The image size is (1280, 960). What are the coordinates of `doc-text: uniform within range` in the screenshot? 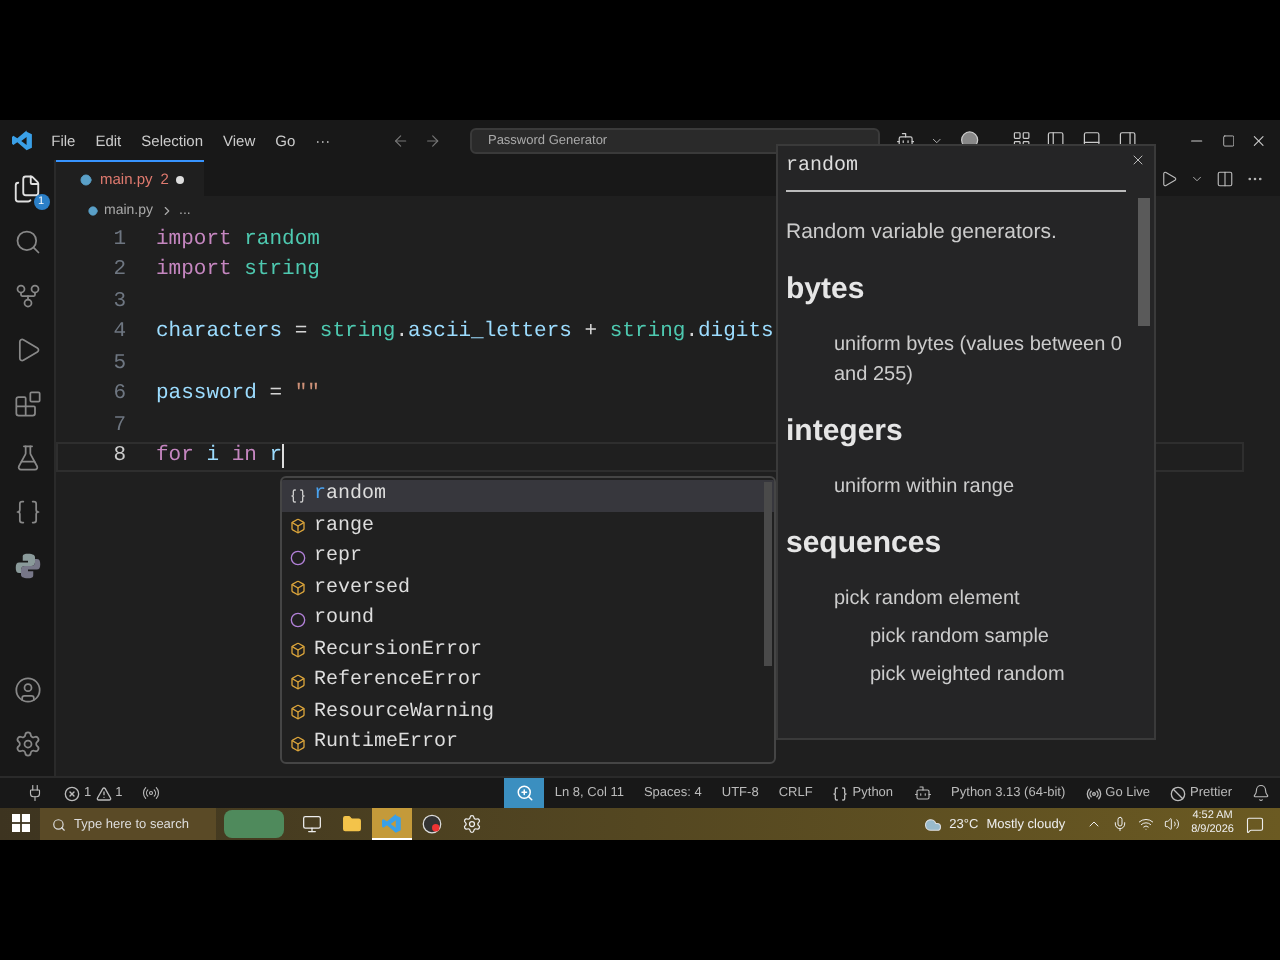 It's located at (924, 488).